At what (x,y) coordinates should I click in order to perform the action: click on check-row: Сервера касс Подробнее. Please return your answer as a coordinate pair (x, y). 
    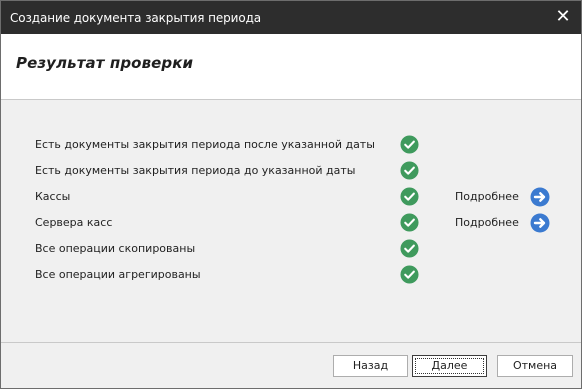
    Looking at the image, I should click on (291, 223).